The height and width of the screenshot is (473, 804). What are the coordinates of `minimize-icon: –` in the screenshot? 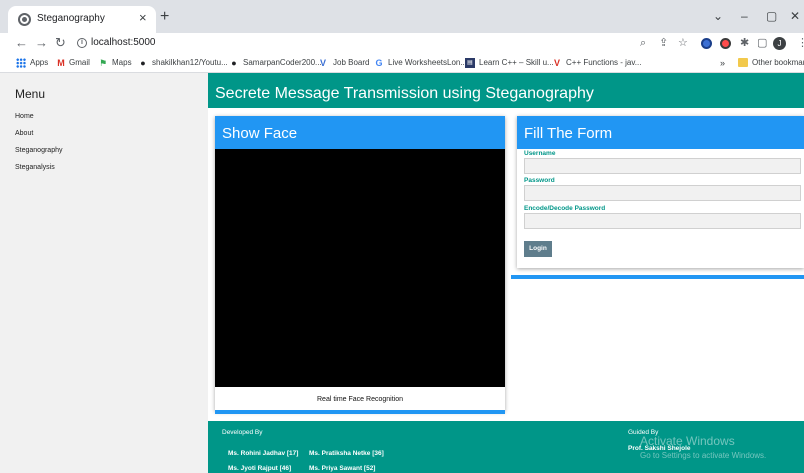 It's located at (744, 16).